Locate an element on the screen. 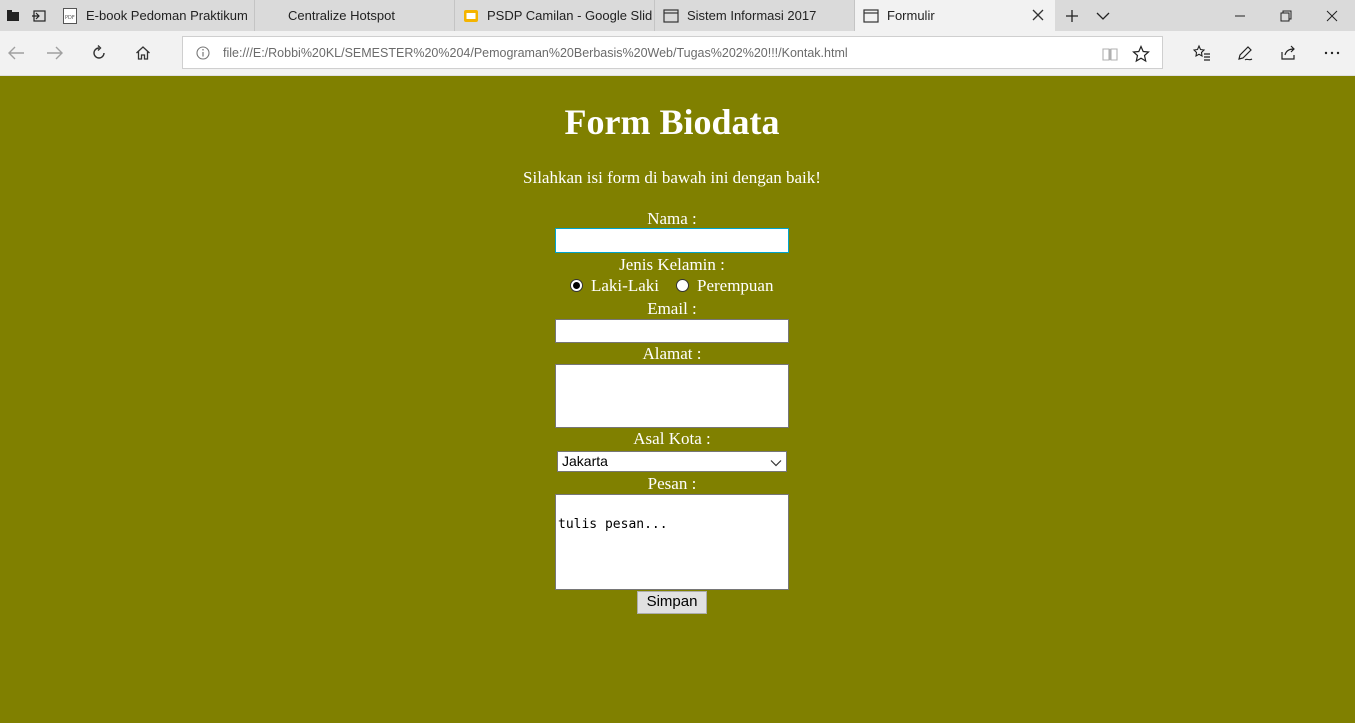  tab-sistem-informasi: Sistem Informasi 2017 is located at coordinates (755, 15).